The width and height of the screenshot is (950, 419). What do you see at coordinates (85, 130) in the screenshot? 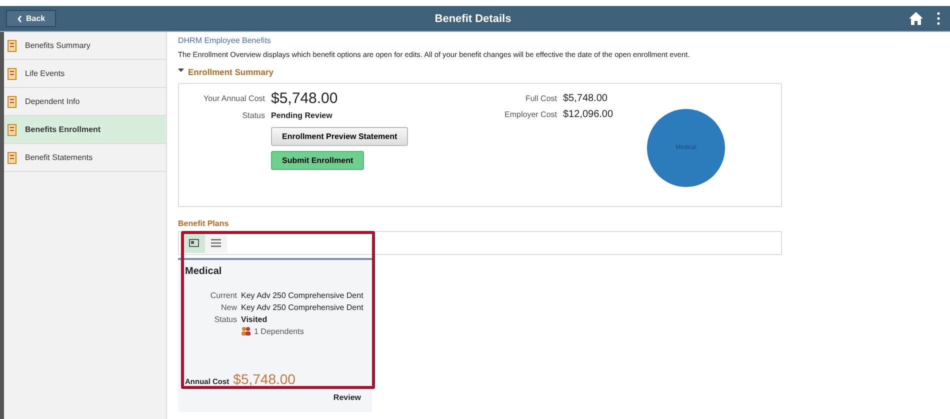
I see `sidebar-item: Benefits Enrollment` at bounding box center [85, 130].